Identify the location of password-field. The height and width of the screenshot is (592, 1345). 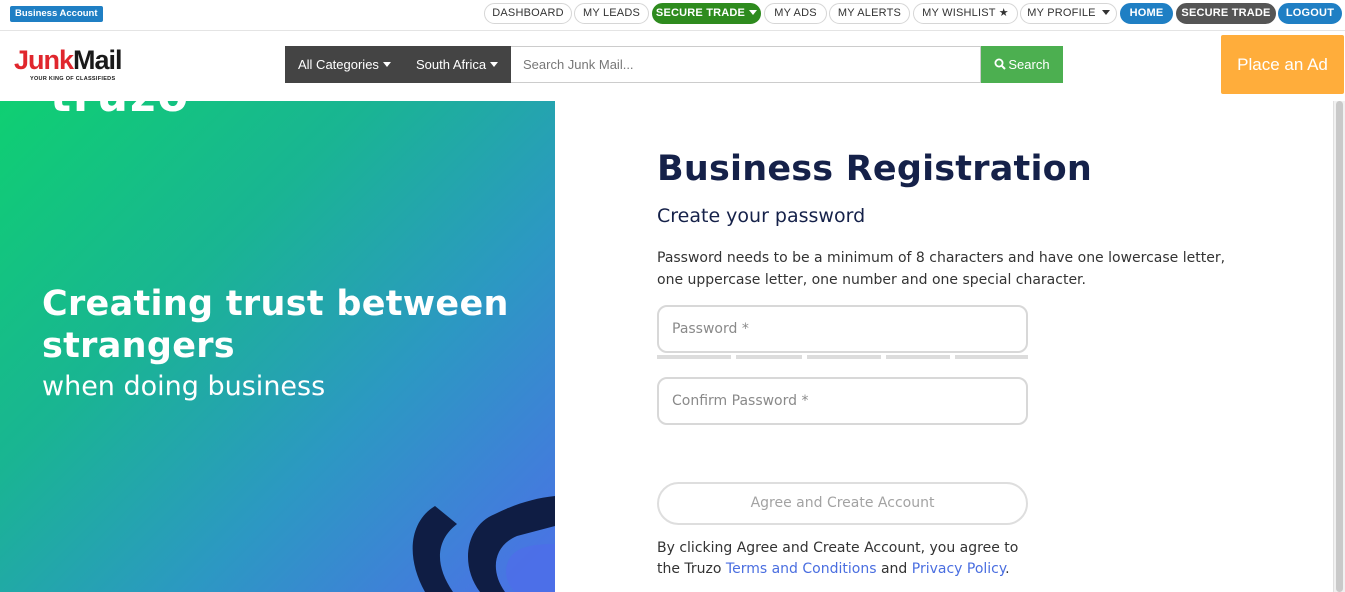
(842, 329).